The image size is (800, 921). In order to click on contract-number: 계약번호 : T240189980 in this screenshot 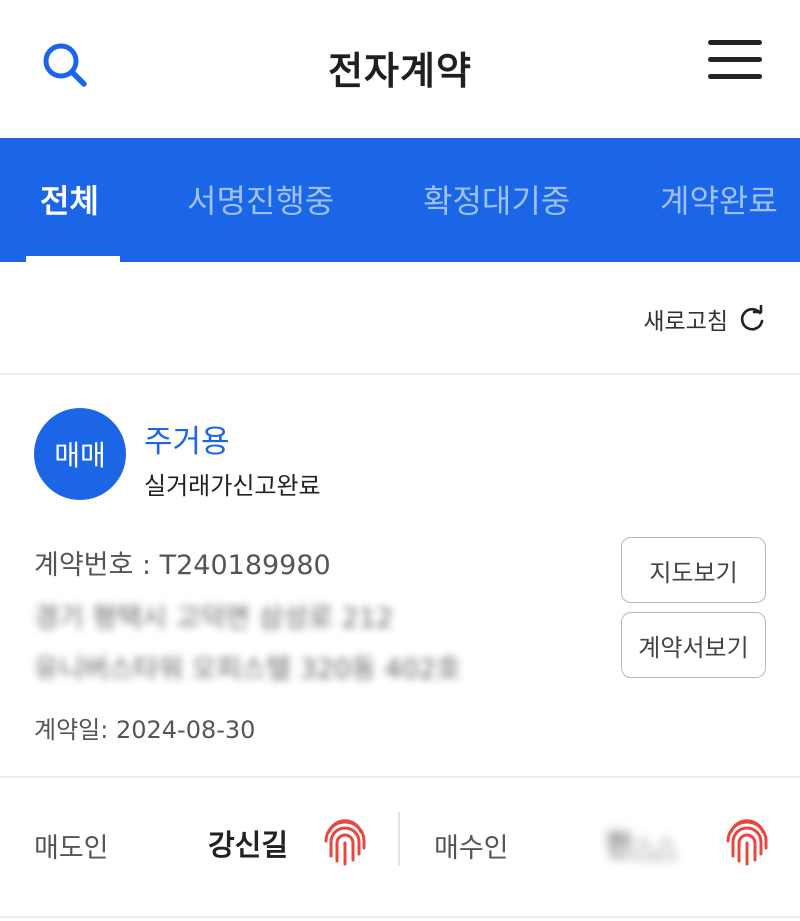, I will do `click(182, 565)`.